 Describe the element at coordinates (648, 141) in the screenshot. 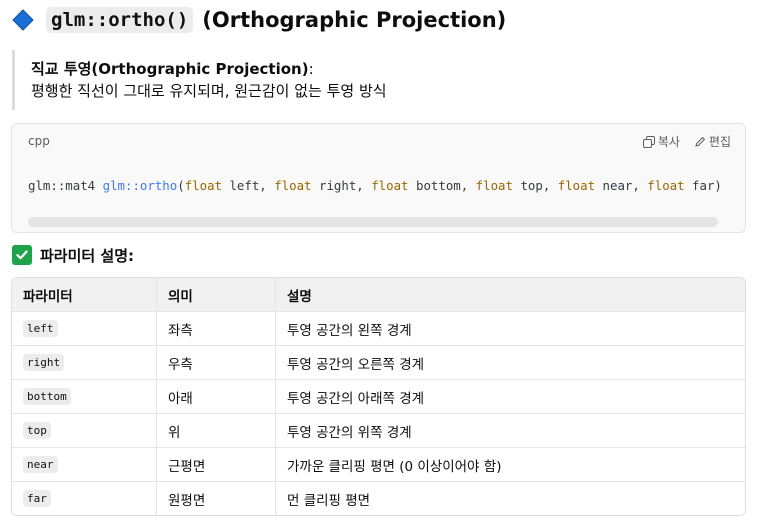

I see `copy-icon` at that location.